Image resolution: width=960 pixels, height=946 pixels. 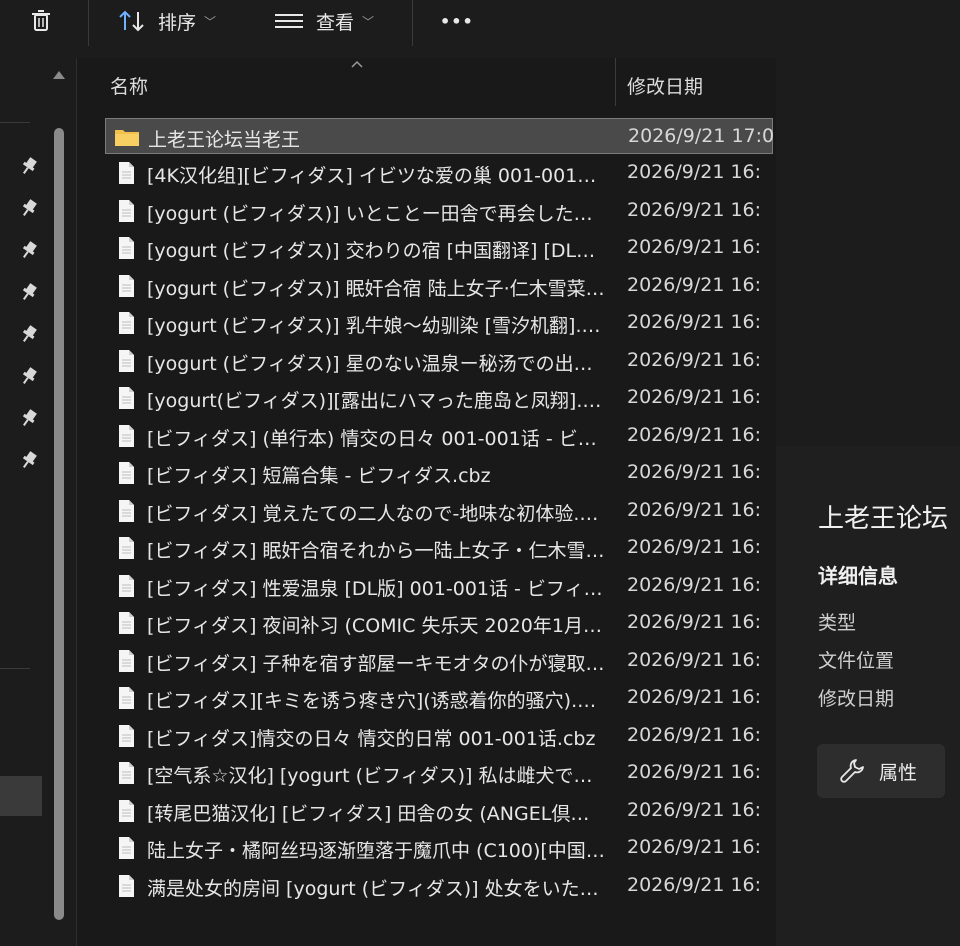 What do you see at coordinates (376, 663) in the screenshot?
I see `file-name: [ビフィダス] 子种を宿す部屋ーキモオタの仆が寝取る.cbz` at bounding box center [376, 663].